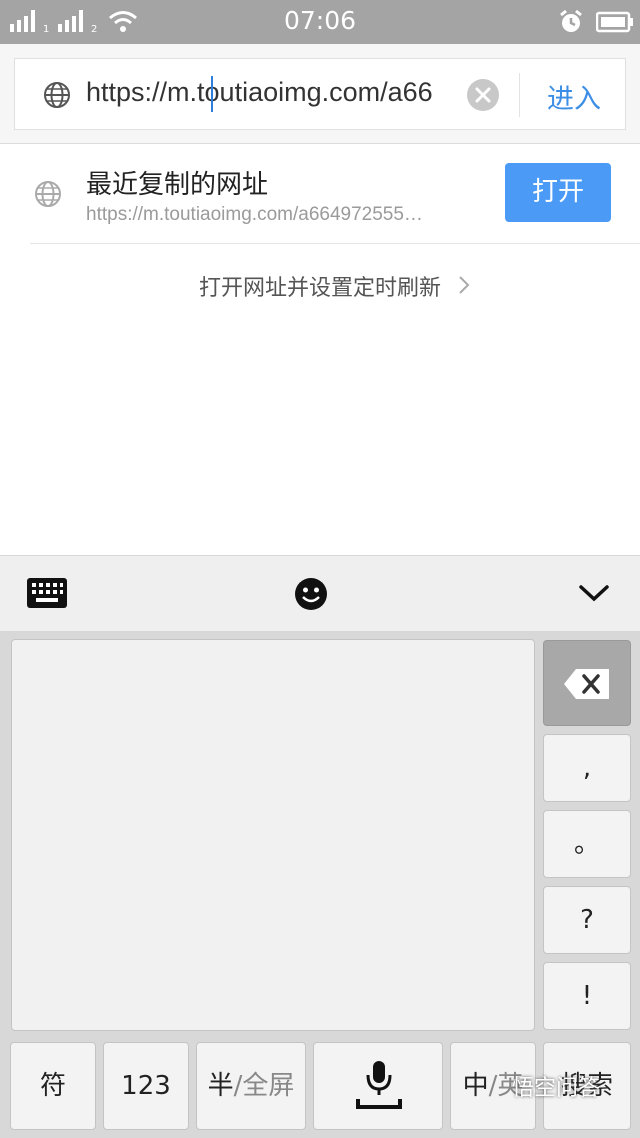  I want to click on url-input-box: https://m.toutiaoimg.com/a66 进入, so click(320, 94).